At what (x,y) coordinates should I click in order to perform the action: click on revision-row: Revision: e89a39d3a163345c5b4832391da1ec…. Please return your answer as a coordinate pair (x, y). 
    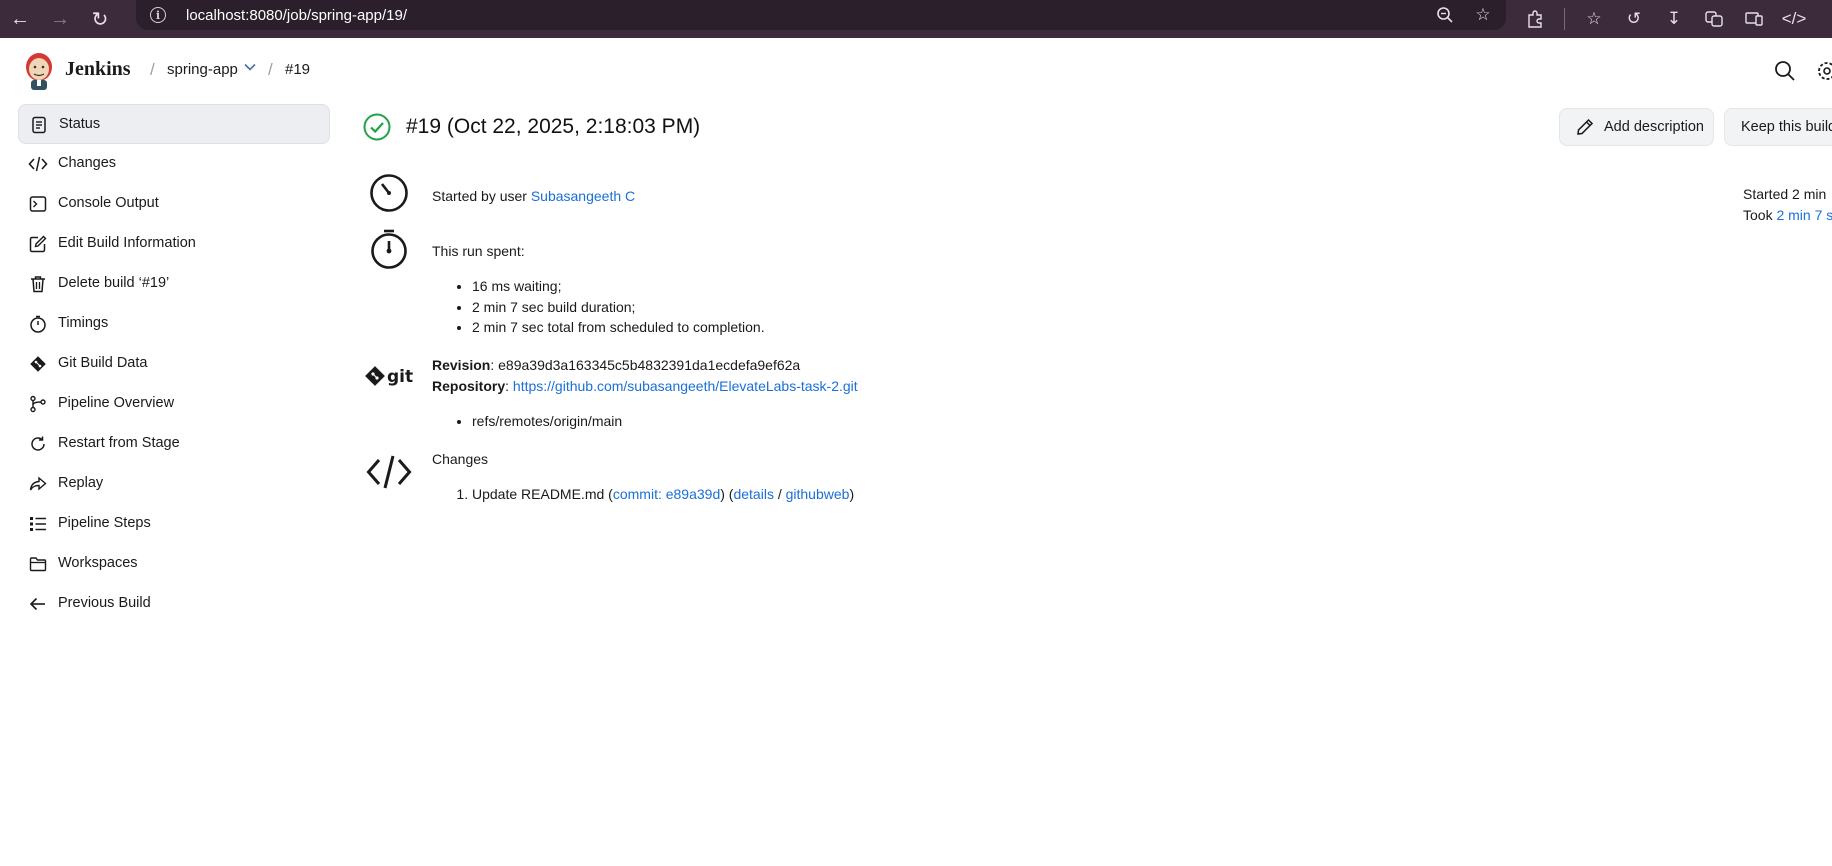
    Looking at the image, I should click on (616, 365).